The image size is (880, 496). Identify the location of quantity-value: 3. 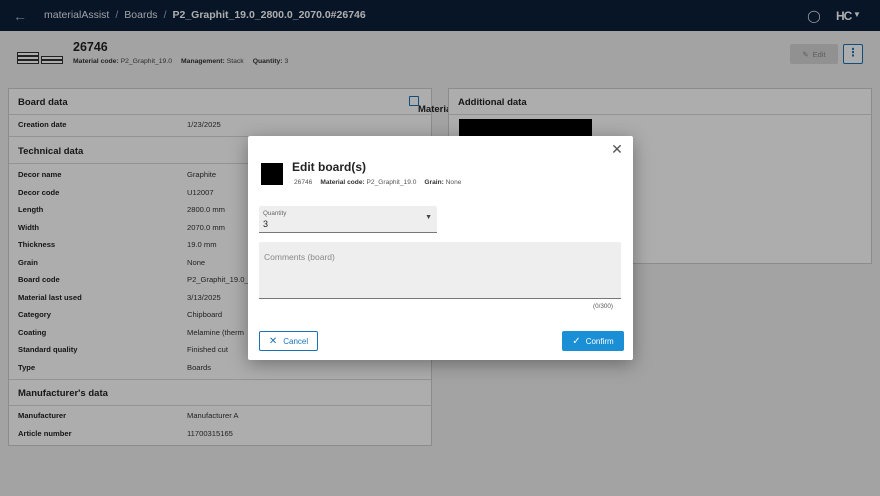
(266, 224).